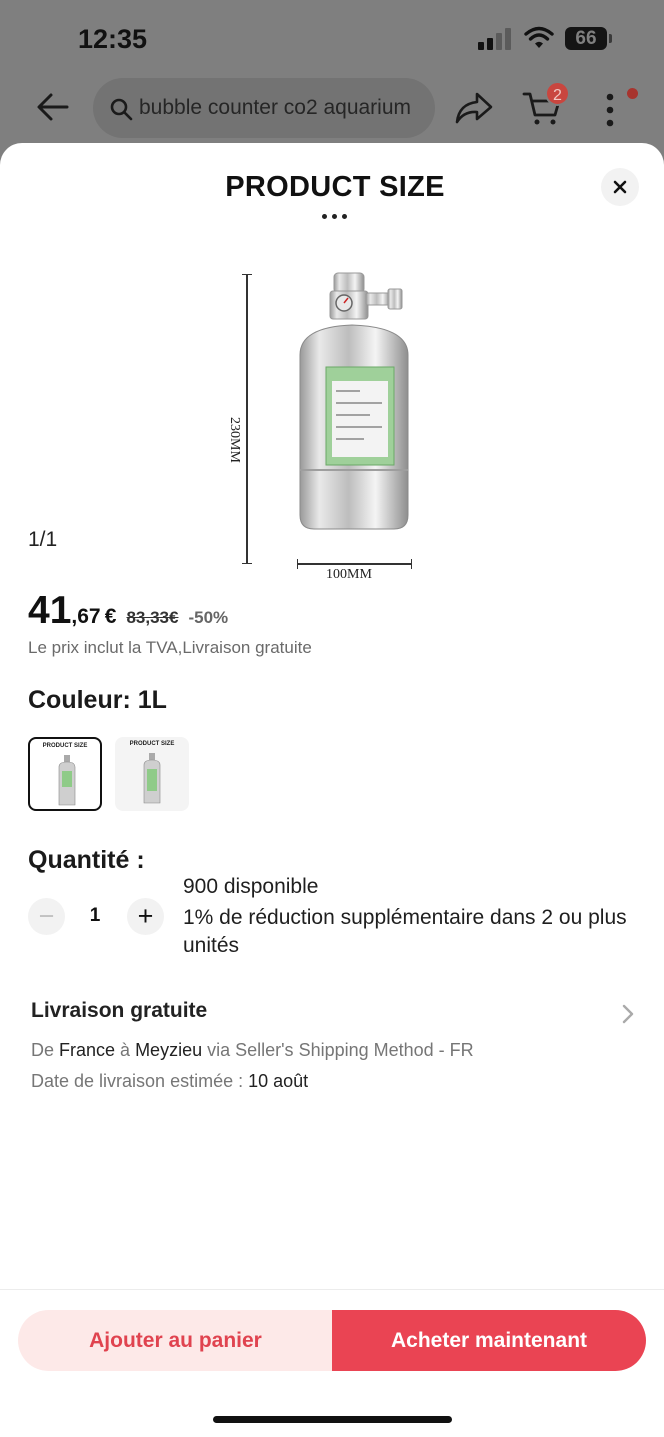 This screenshot has height=1437, width=664. Describe the element at coordinates (332, 1289) in the screenshot. I see `divider` at that location.